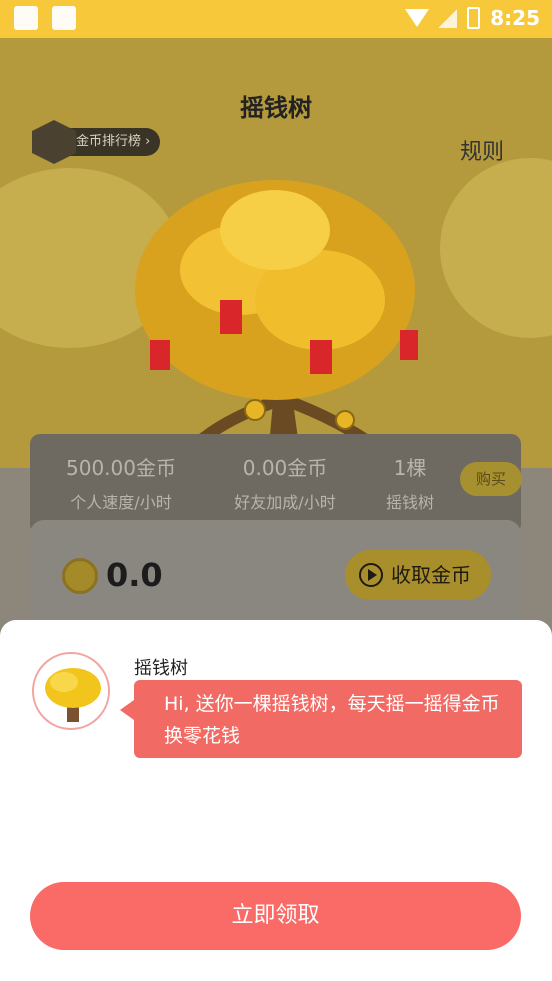  I want to click on page-title: 摇钱树, so click(276, 108).